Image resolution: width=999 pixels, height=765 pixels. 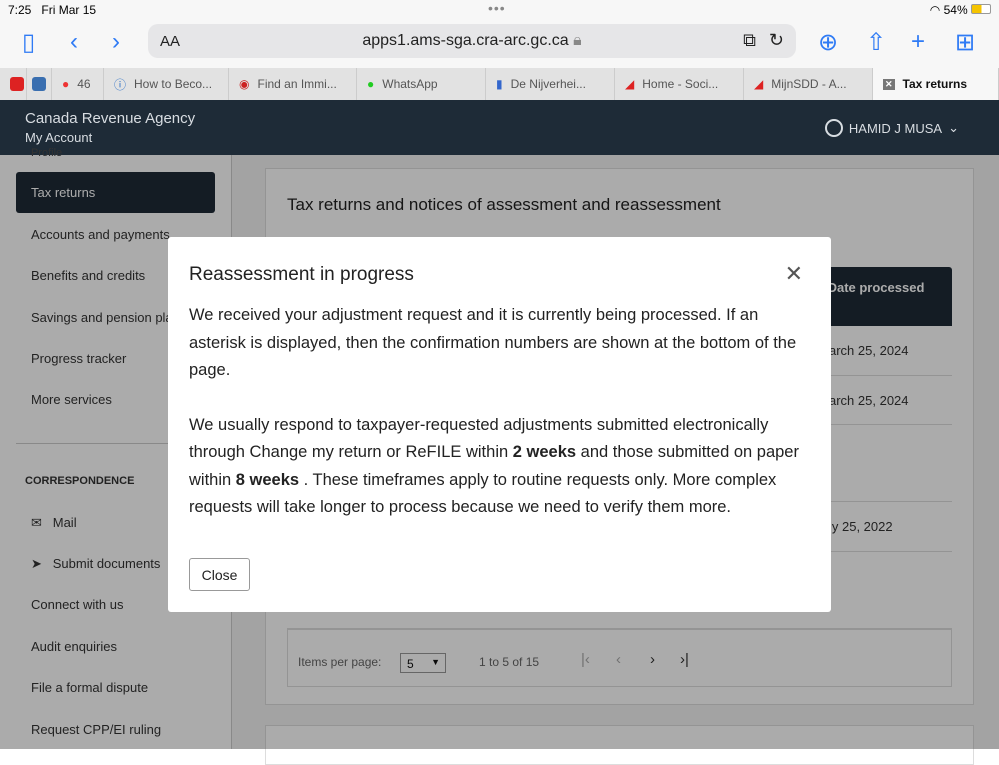 I want to click on extension-icon: ⧉, so click(x=749, y=40).